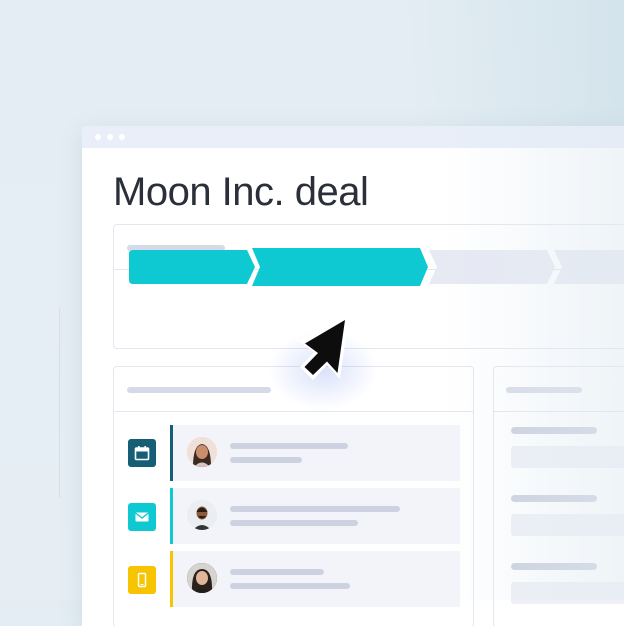  I want to click on details-card, so click(558, 496).